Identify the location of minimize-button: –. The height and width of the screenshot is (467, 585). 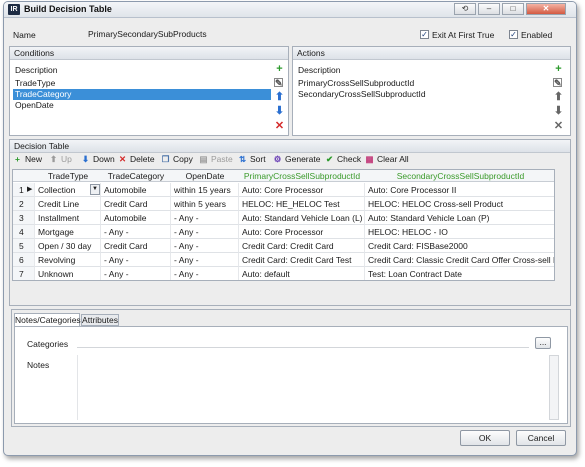
(489, 9).